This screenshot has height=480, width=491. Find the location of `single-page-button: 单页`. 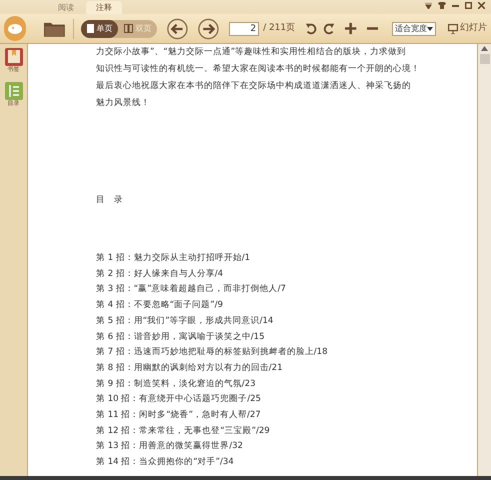

single-page-button: 单页 is located at coordinates (99, 29).